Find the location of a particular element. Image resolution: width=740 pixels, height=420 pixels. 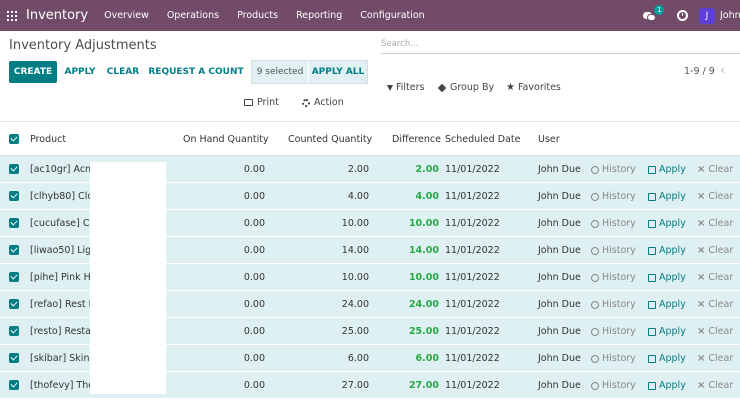

menu-overview: Overview is located at coordinates (126, 15).